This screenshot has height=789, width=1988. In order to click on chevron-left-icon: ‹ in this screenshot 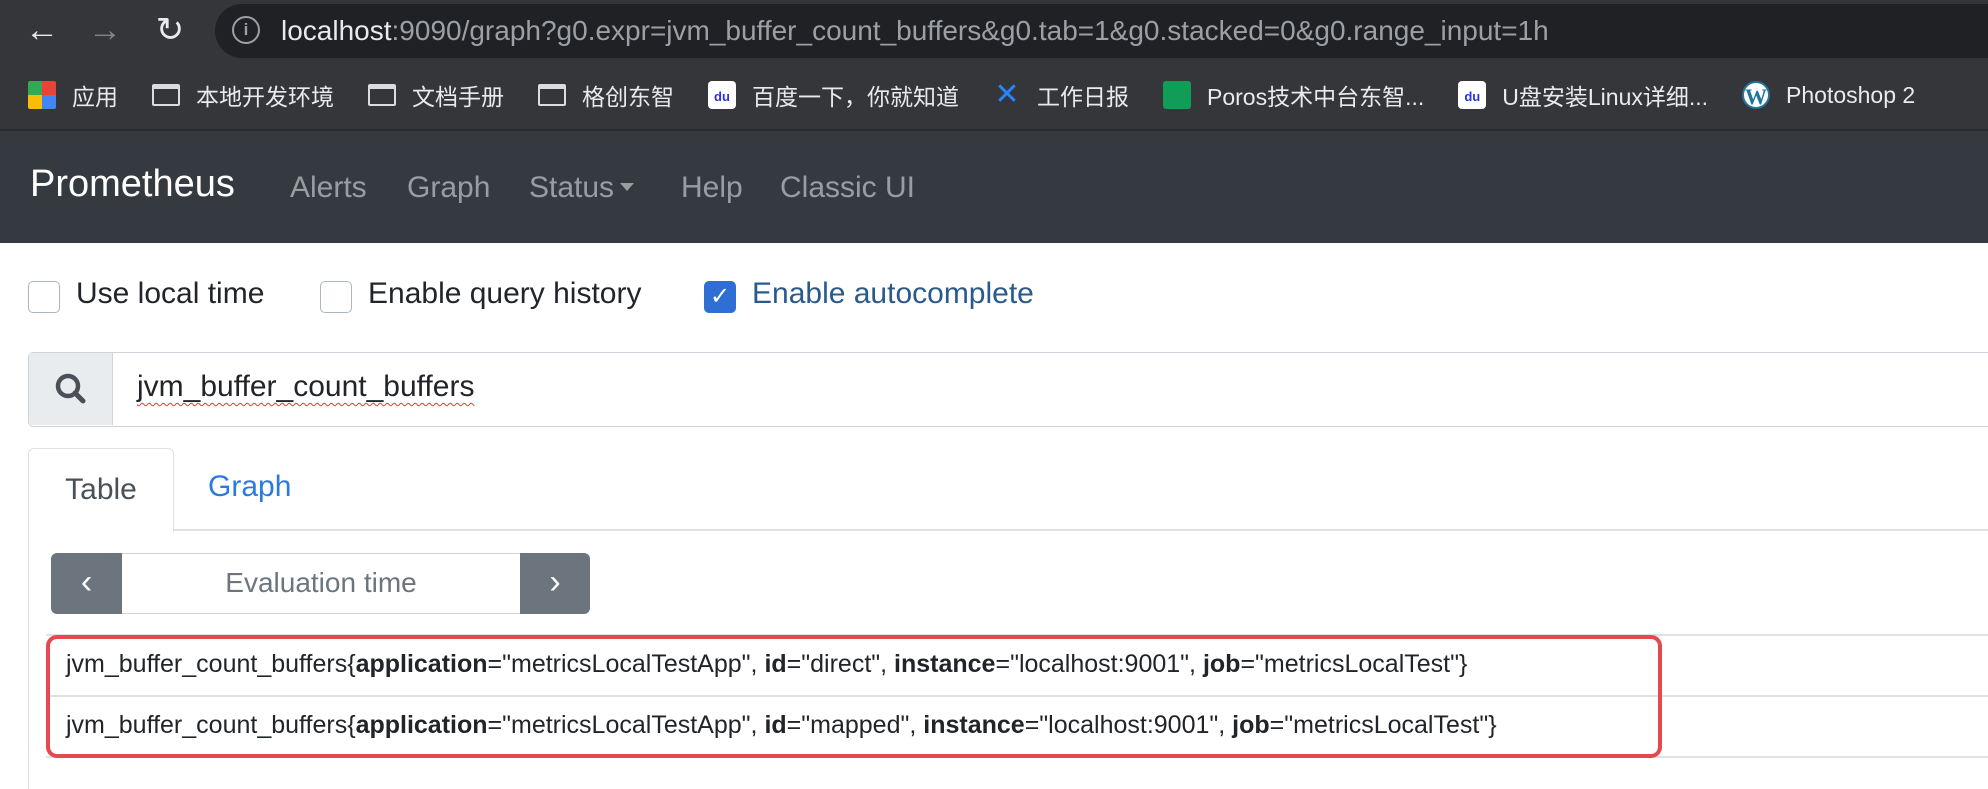, I will do `click(86, 582)`.